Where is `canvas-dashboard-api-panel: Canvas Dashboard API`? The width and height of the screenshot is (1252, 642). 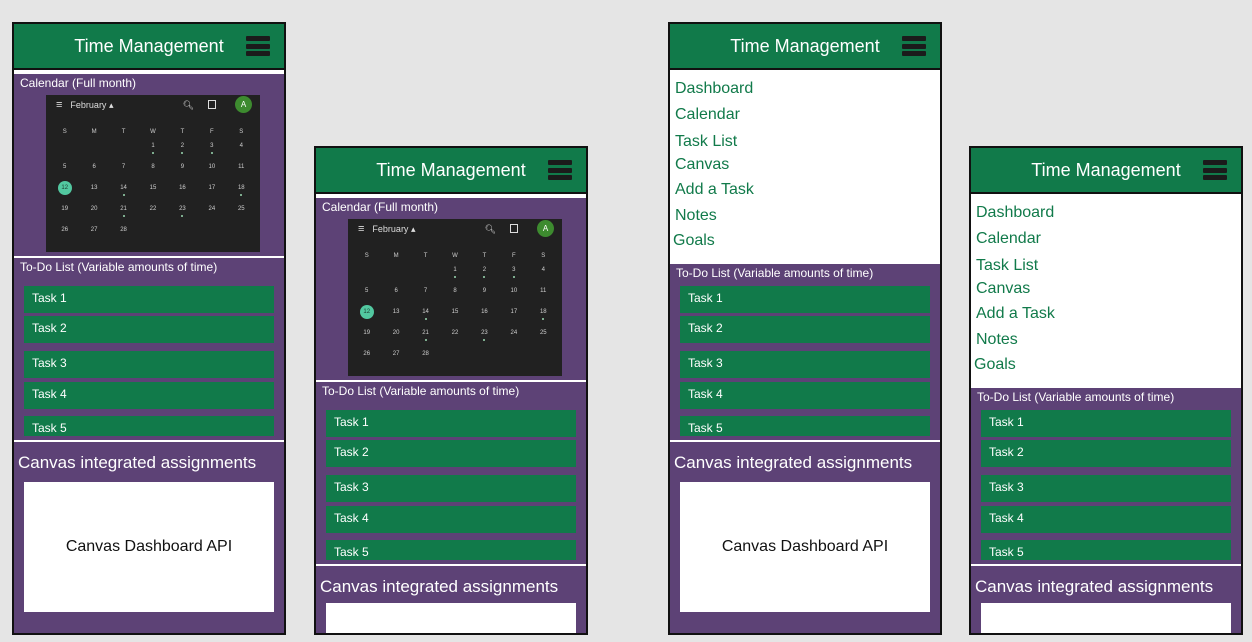 canvas-dashboard-api-panel: Canvas Dashboard API is located at coordinates (149, 547).